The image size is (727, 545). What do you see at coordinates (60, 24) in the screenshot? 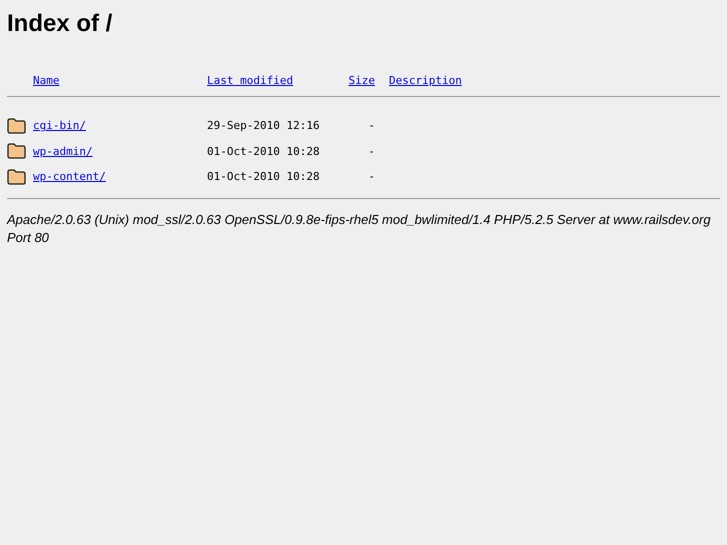
I see `page-title: Index of /` at bounding box center [60, 24].